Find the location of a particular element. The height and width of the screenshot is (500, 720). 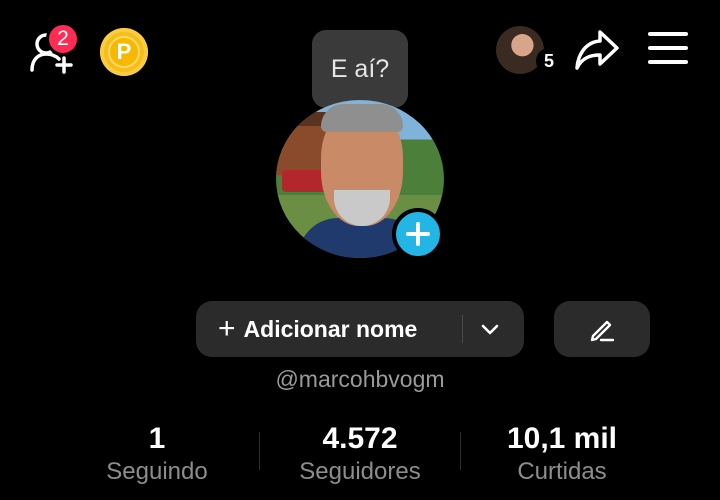

stat-label: Seguidores is located at coordinates (360, 471).